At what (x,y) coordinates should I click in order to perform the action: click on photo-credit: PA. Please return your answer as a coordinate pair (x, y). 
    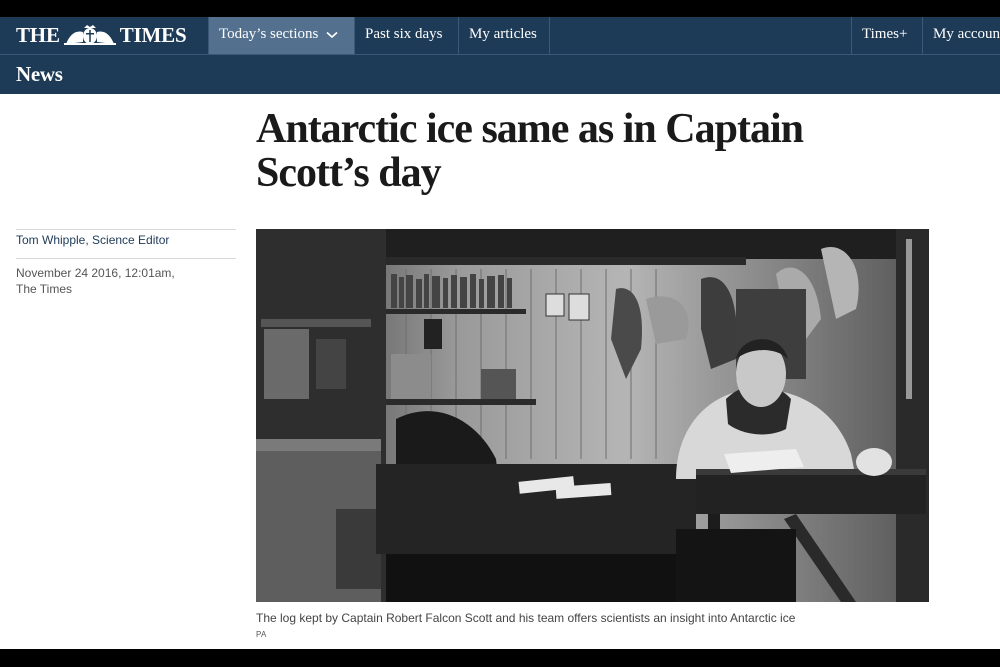
    Looking at the image, I should click on (261, 634).